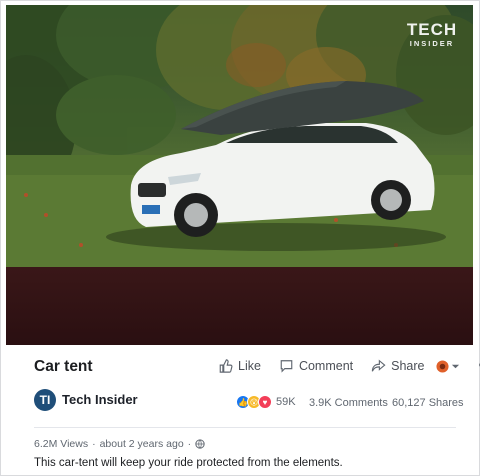 This screenshot has height=476, width=480. I want to click on globe-icon, so click(200, 444).